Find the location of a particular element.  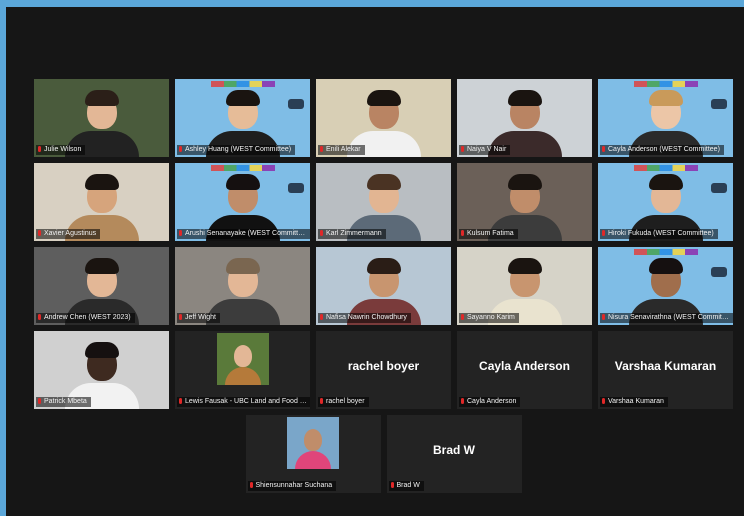

participant-name-label: Brad W is located at coordinates (406, 486).